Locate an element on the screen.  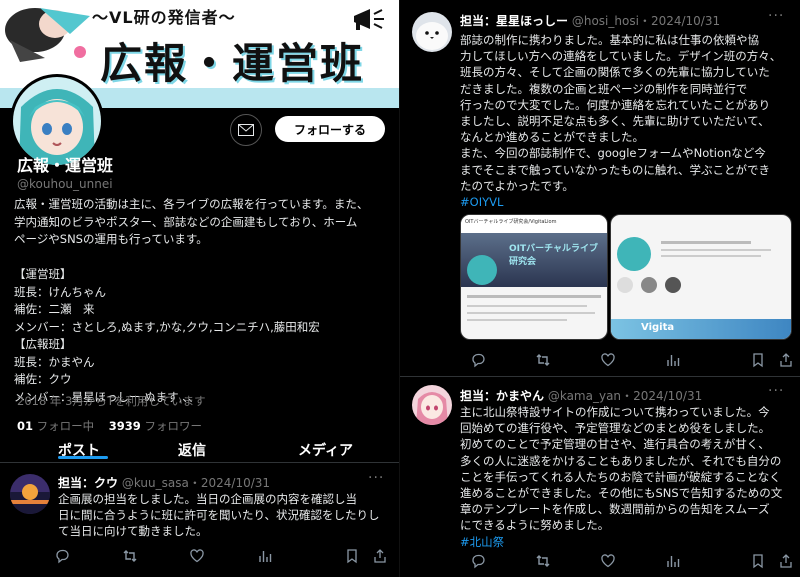
media-image-2: Vigita is located at coordinates (701, 277).